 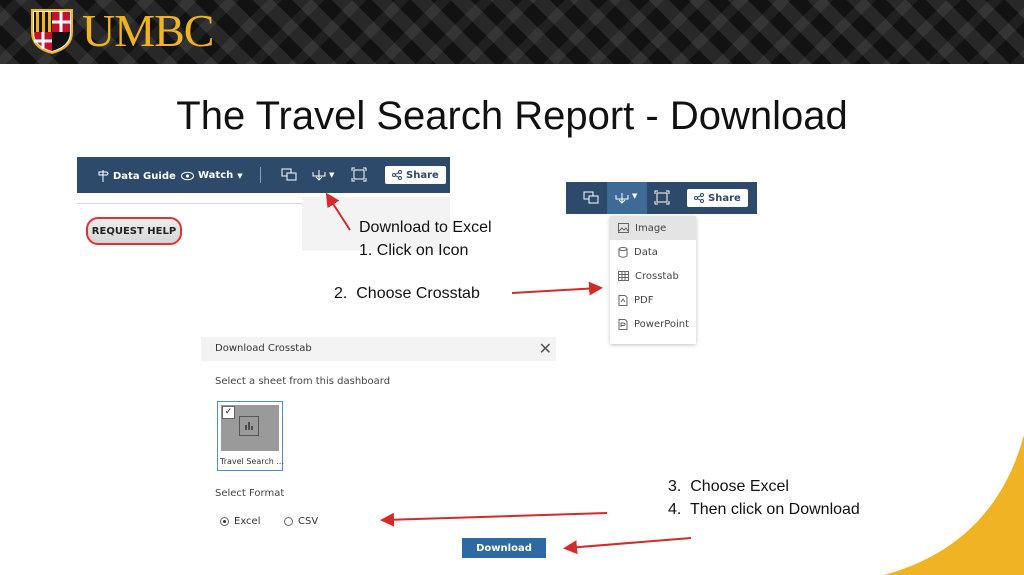 What do you see at coordinates (557, 288) in the screenshot?
I see `arrow-to-crosstab` at bounding box center [557, 288].